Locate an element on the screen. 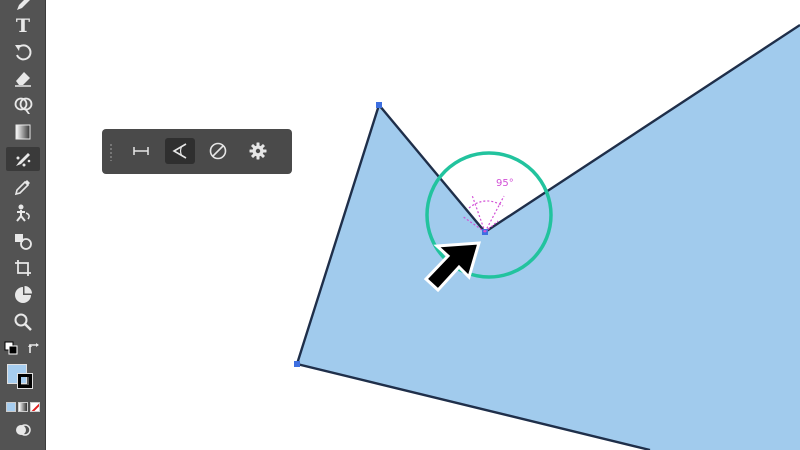 Image resolution: width=800 pixels, height=450 pixels. angle-readout: 95° is located at coordinates (505, 183).